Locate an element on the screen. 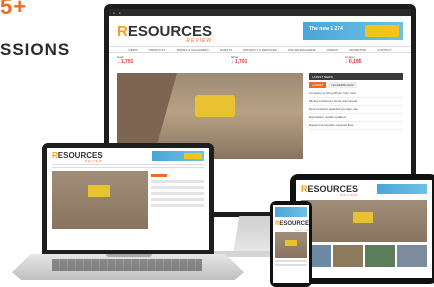 The height and width of the screenshot is (287, 434). phone-screen: RESOURCES REVIEW is located at coordinates (291, 244).